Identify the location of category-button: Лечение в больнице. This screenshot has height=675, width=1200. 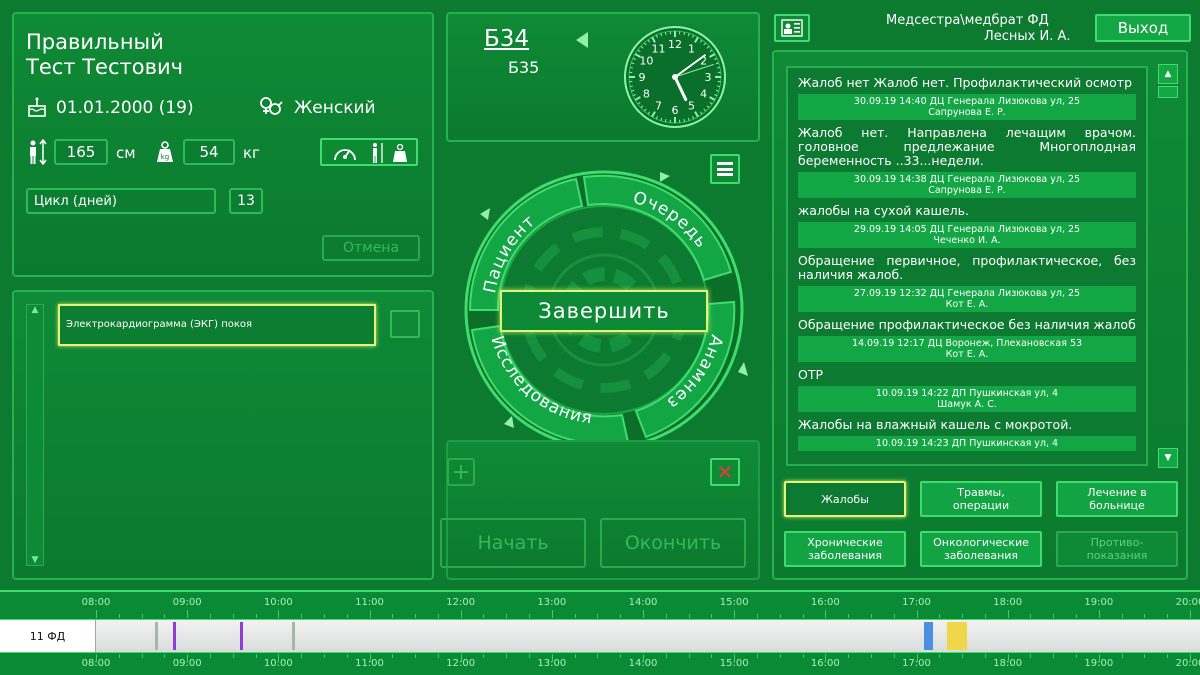
(1117, 499).